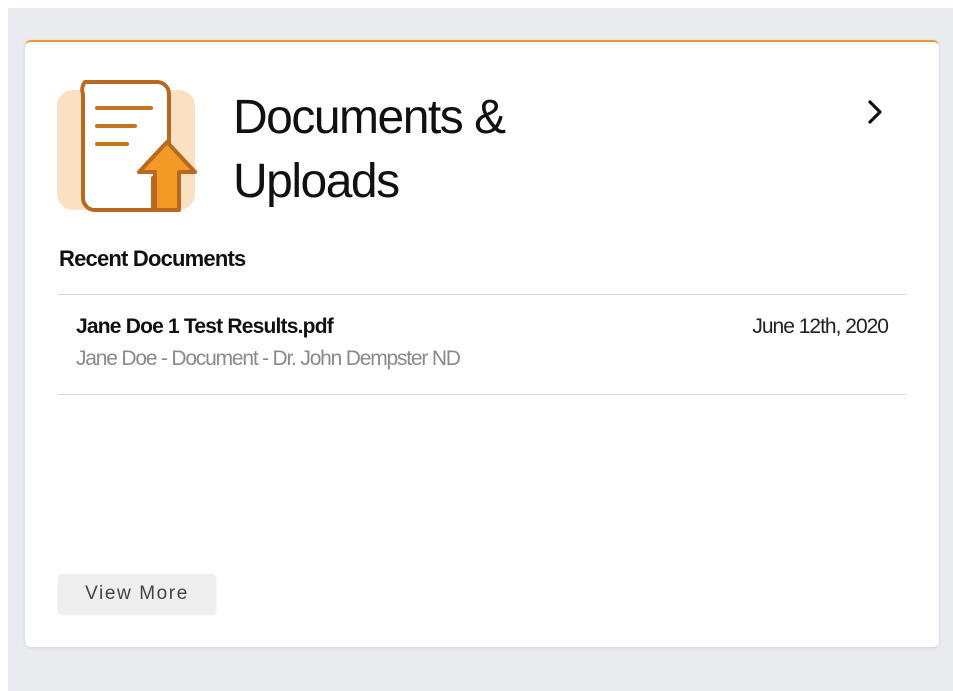 The image size is (953, 691). I want to click on document-date: June 12th, 2020, so click(820, 326).